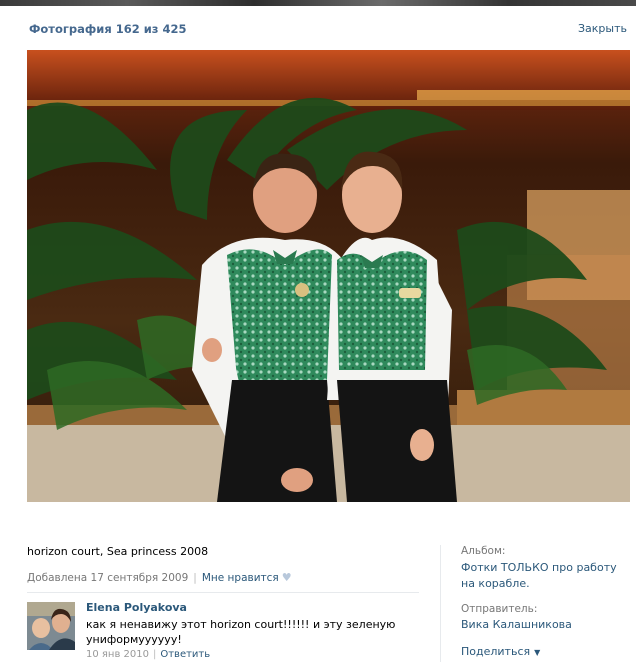 The height and width of the screenshot is (662, 636). I want to click on close-button: Закрыть, so click(602, 28).